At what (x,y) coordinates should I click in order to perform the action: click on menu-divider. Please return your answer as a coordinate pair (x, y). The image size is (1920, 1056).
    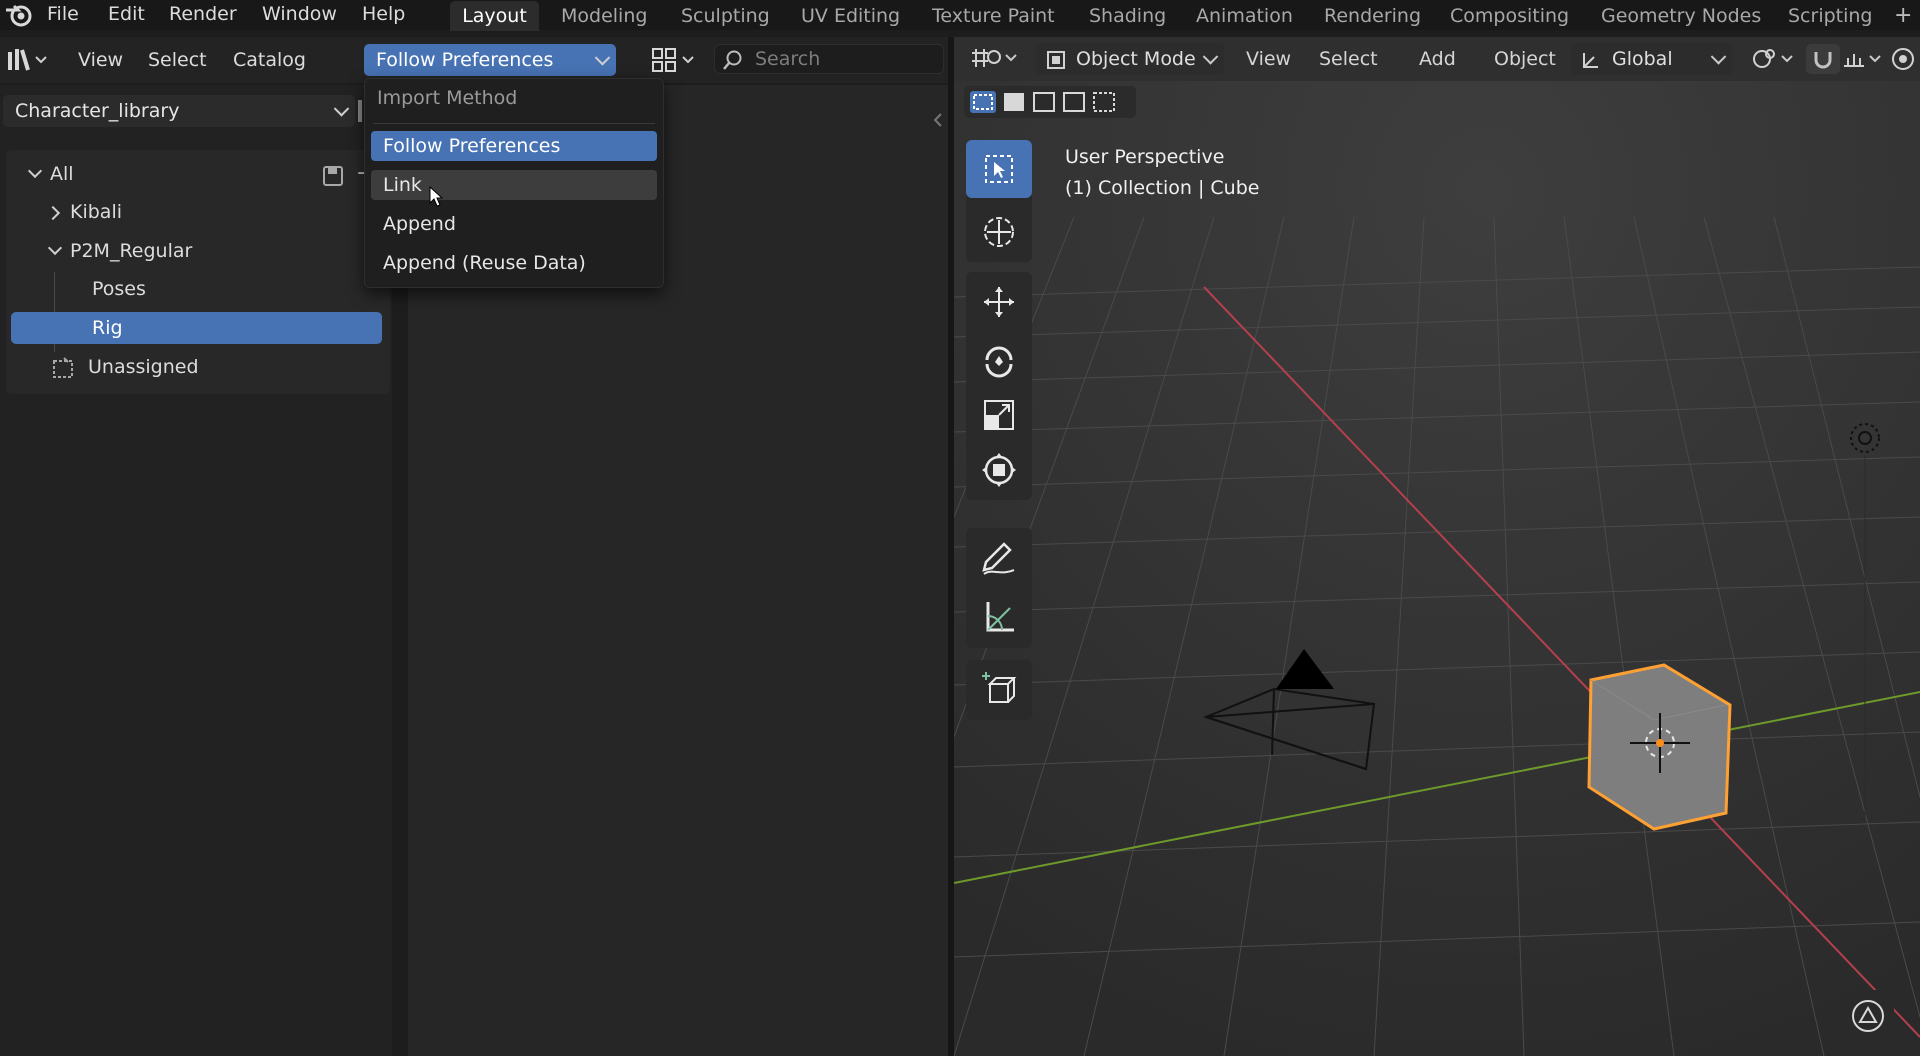
    Looking at the image, I should click on (514, 123).